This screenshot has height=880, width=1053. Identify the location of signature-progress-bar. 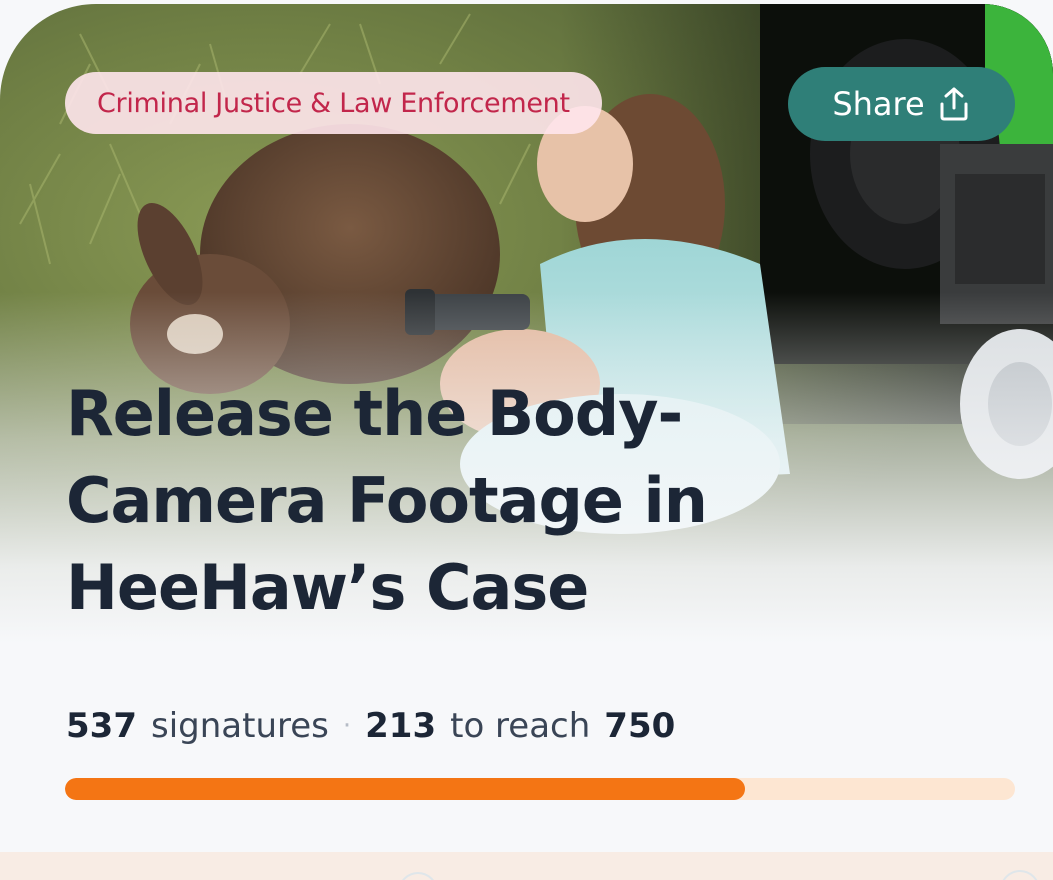
(540, 789).